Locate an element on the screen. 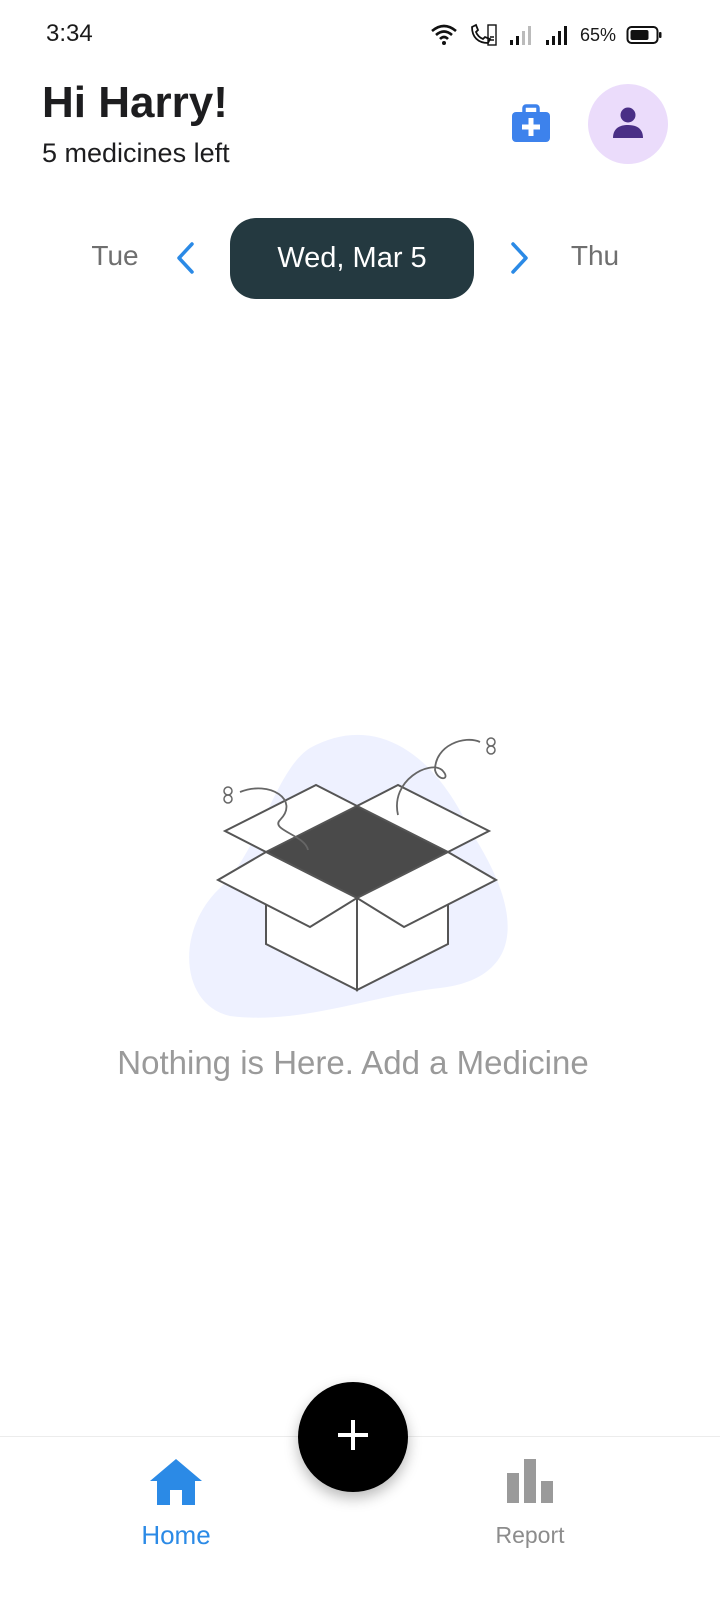 The width and height of the screenshot is (720, 1600). status-icons: 65% is located at coordinates (546, 35).